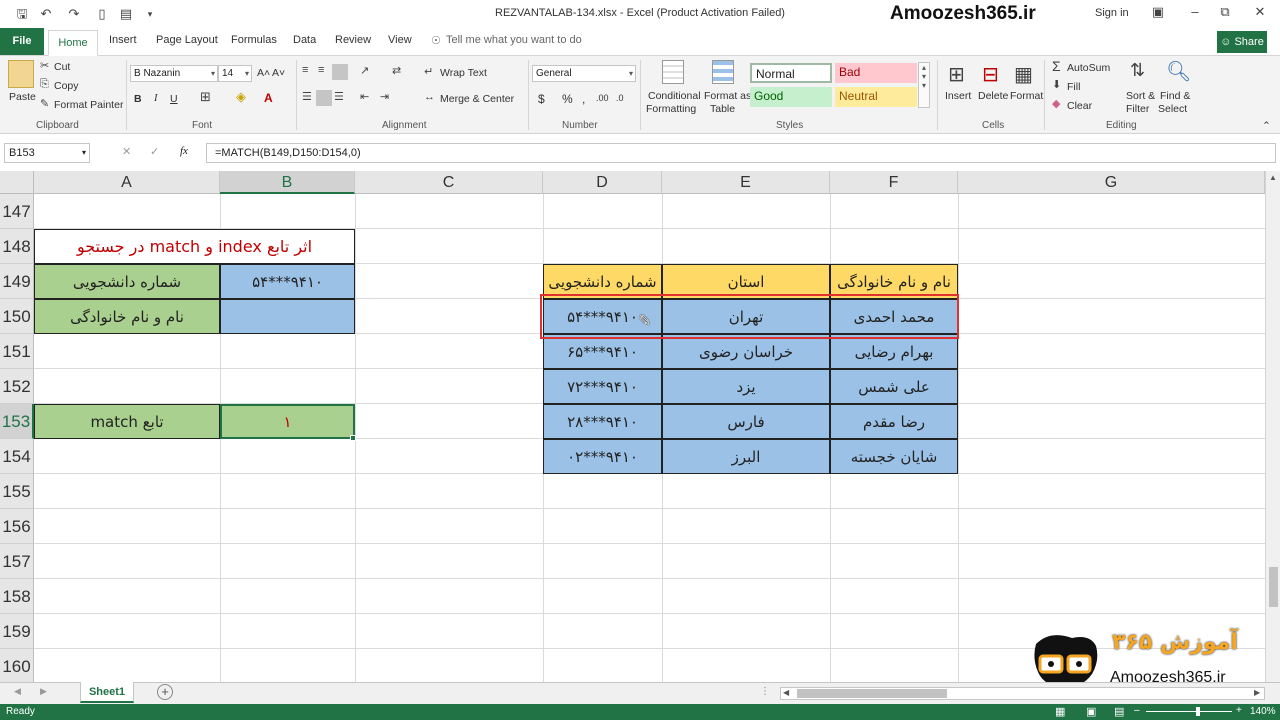  What do you see at coordinates (514, 40) in the screenshot?
I see `tell-me-search: Tell me what you want to do` at bounding box center [514, 40].